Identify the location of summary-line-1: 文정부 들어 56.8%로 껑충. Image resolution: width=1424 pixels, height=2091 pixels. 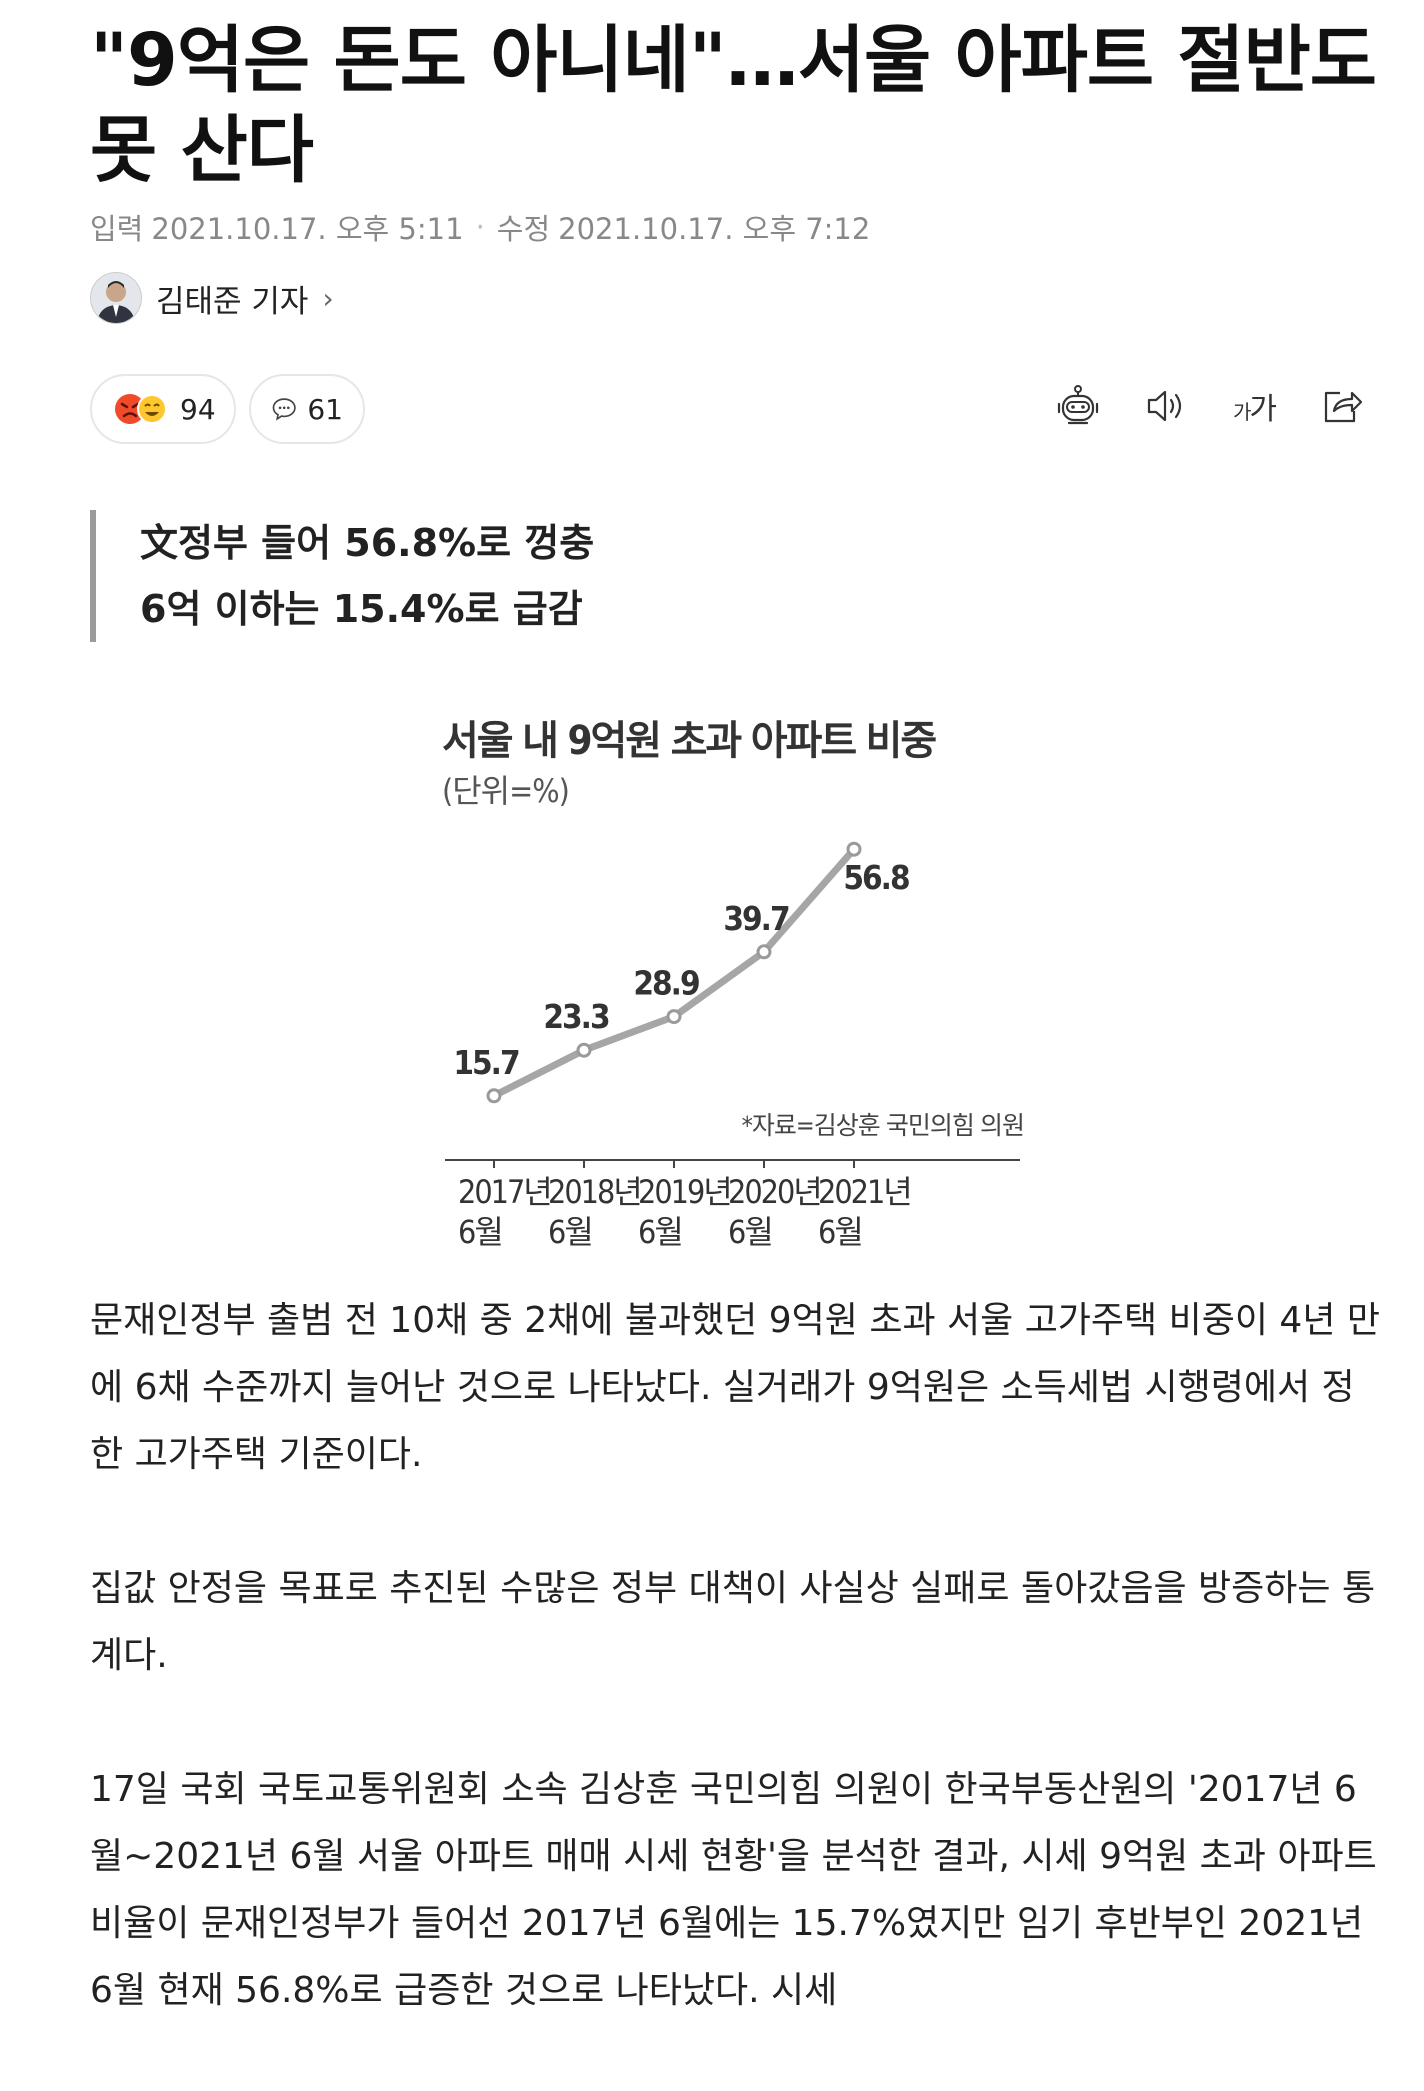
(367, 543).